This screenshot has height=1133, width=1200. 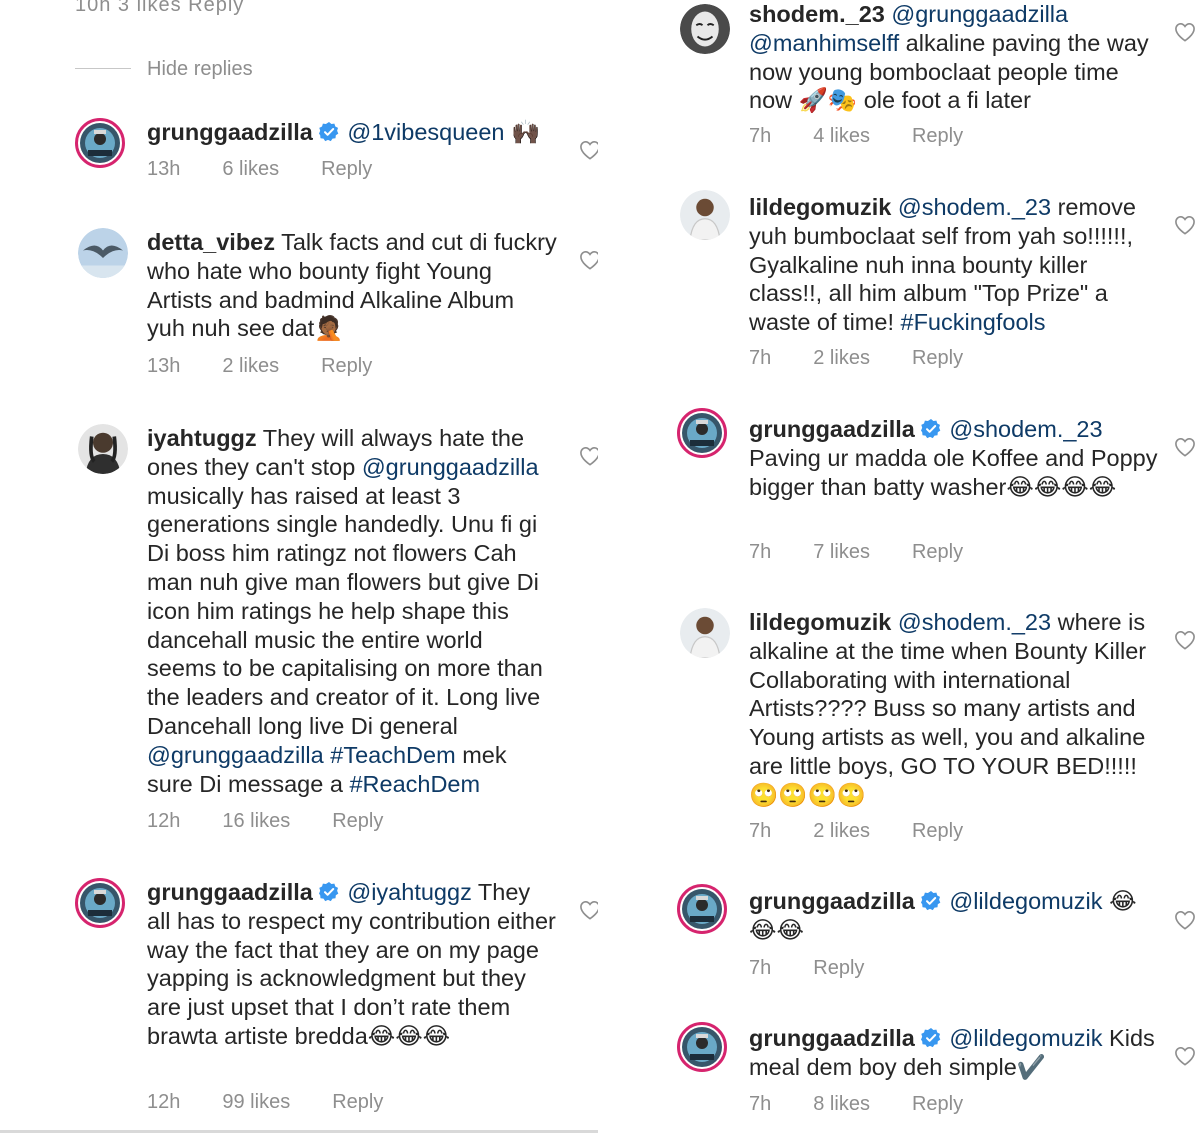 I want to click on comment-meta: 7h 4 likes Reply, so click(x=856, y=136).